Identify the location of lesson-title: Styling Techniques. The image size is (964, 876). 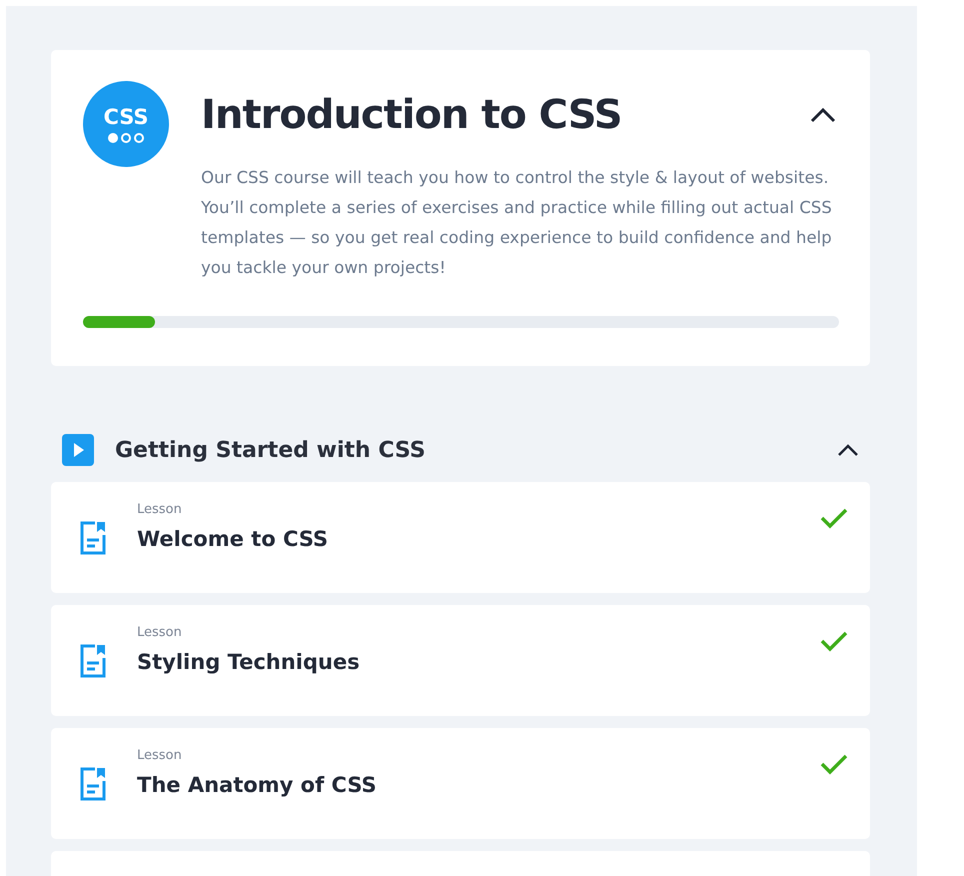
(249, 662).